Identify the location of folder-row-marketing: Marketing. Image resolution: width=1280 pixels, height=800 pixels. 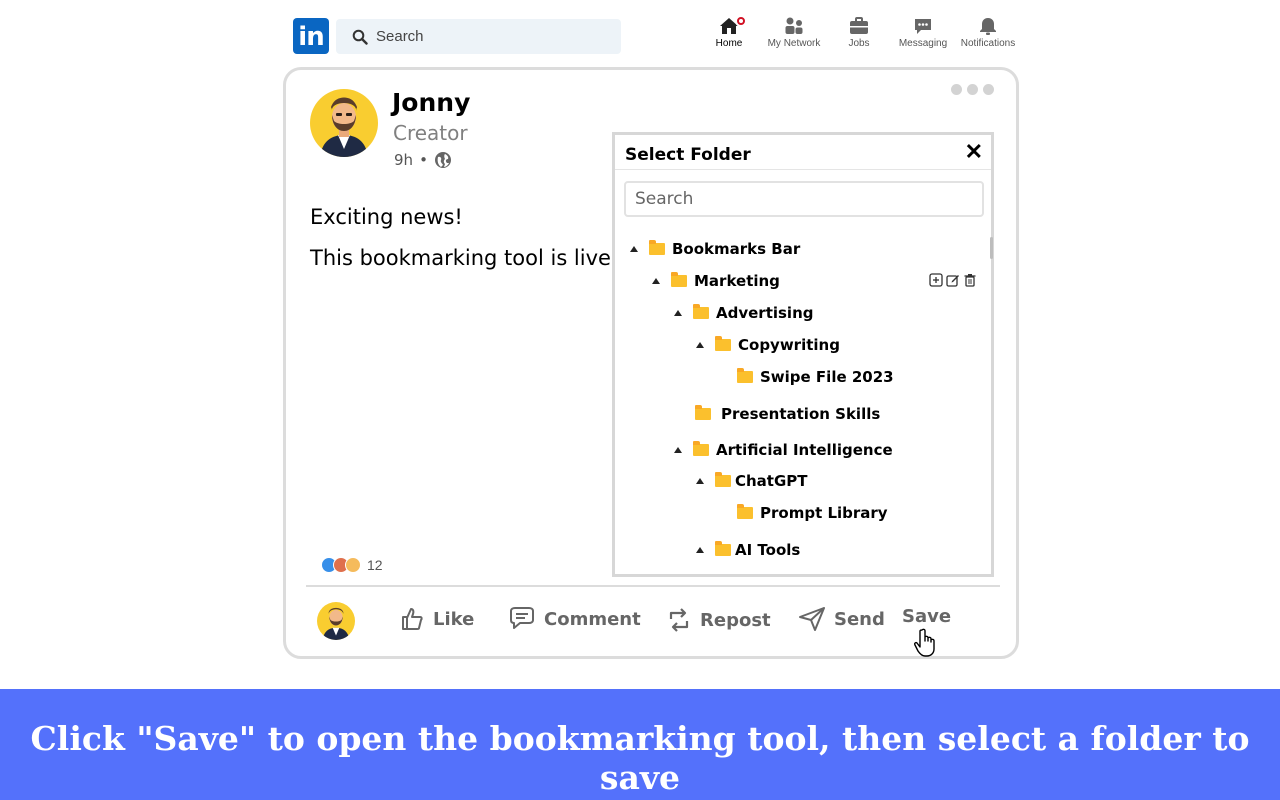
(716, 281).